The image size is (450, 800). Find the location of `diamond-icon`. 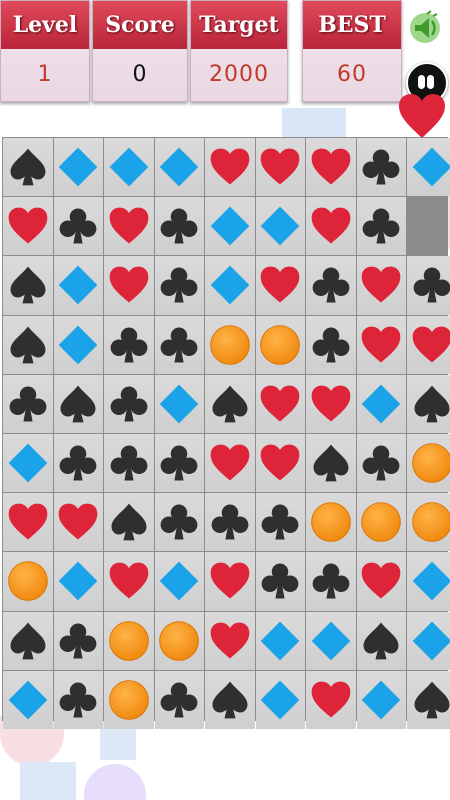

diamond-icon is located at coordinates (331, 640).